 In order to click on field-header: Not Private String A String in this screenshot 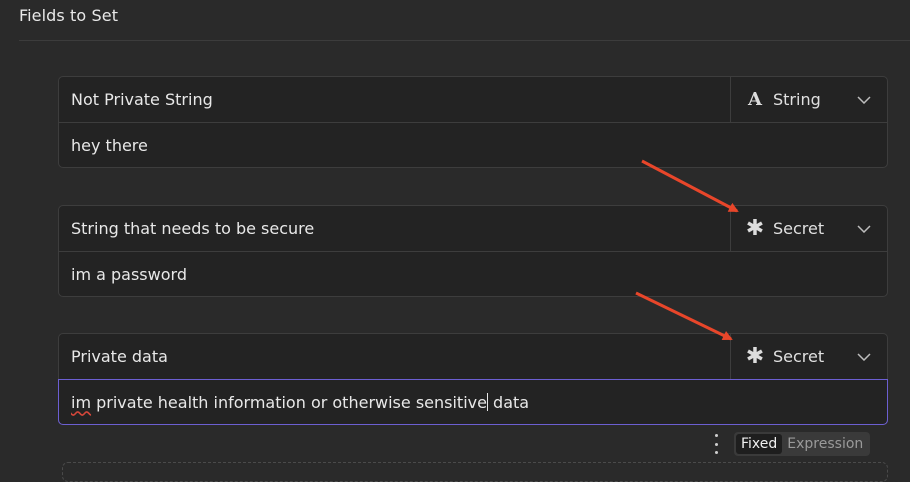, I will do `click(473, 100)`.